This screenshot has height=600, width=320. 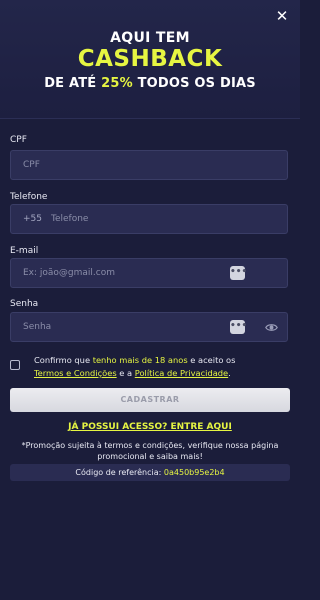 I want to click on age-highlight: tenho mais de 18 anos, so click(x=140, y=360).